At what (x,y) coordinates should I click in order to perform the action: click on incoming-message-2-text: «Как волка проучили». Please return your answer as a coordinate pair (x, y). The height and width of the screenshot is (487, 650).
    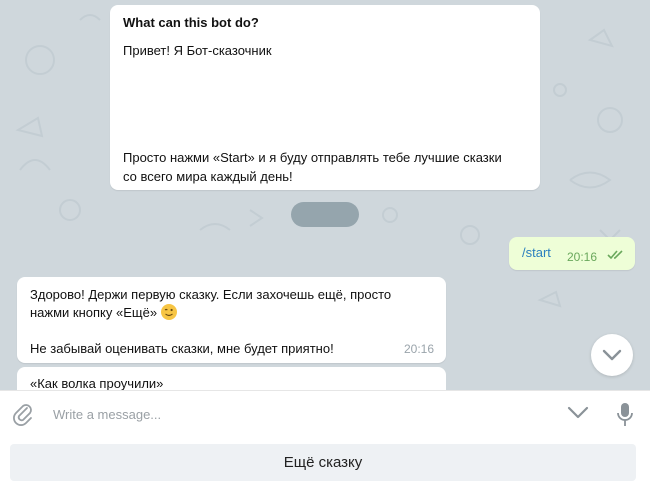
    Looking at the image, I should click on (97, 383).